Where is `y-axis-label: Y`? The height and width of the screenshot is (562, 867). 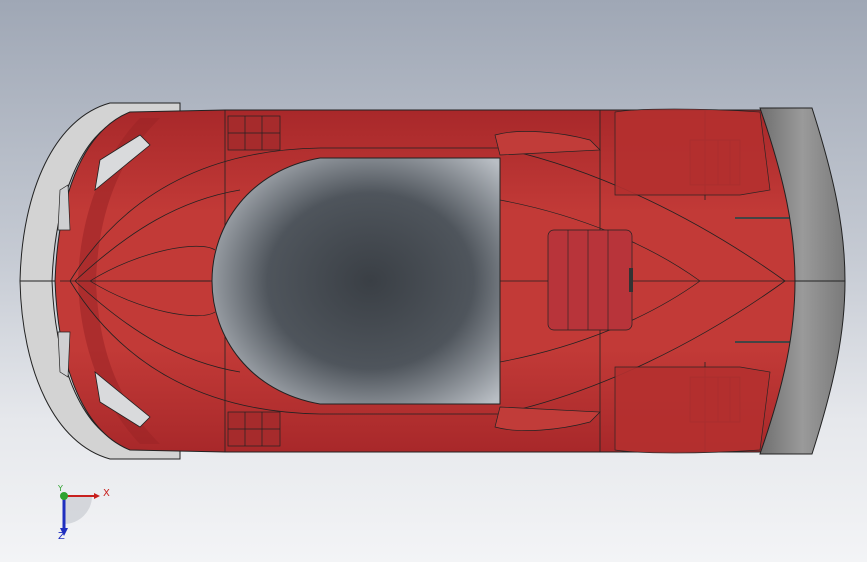
y-axis-label: Y is located at coordinates (60, 488).